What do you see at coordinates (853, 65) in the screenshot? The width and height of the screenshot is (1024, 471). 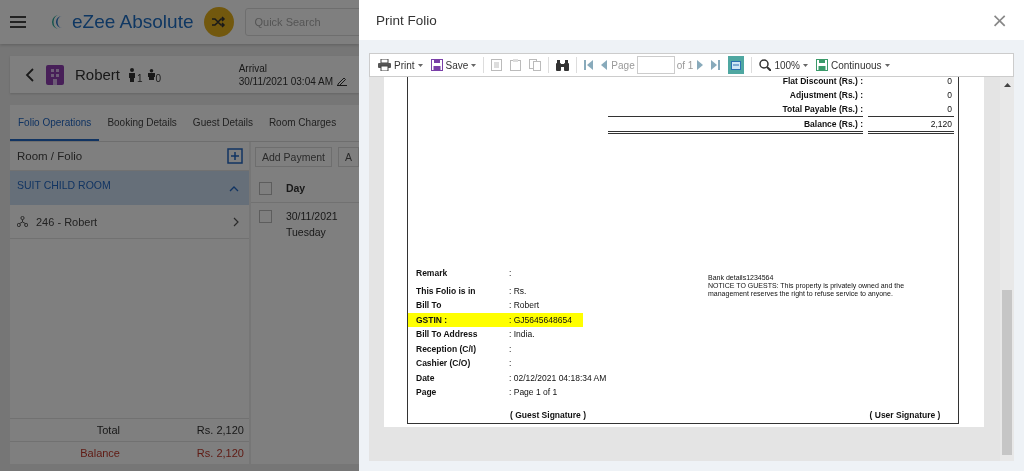 I see `view-mode-button: Continuous` at bounding box center [853, 65].